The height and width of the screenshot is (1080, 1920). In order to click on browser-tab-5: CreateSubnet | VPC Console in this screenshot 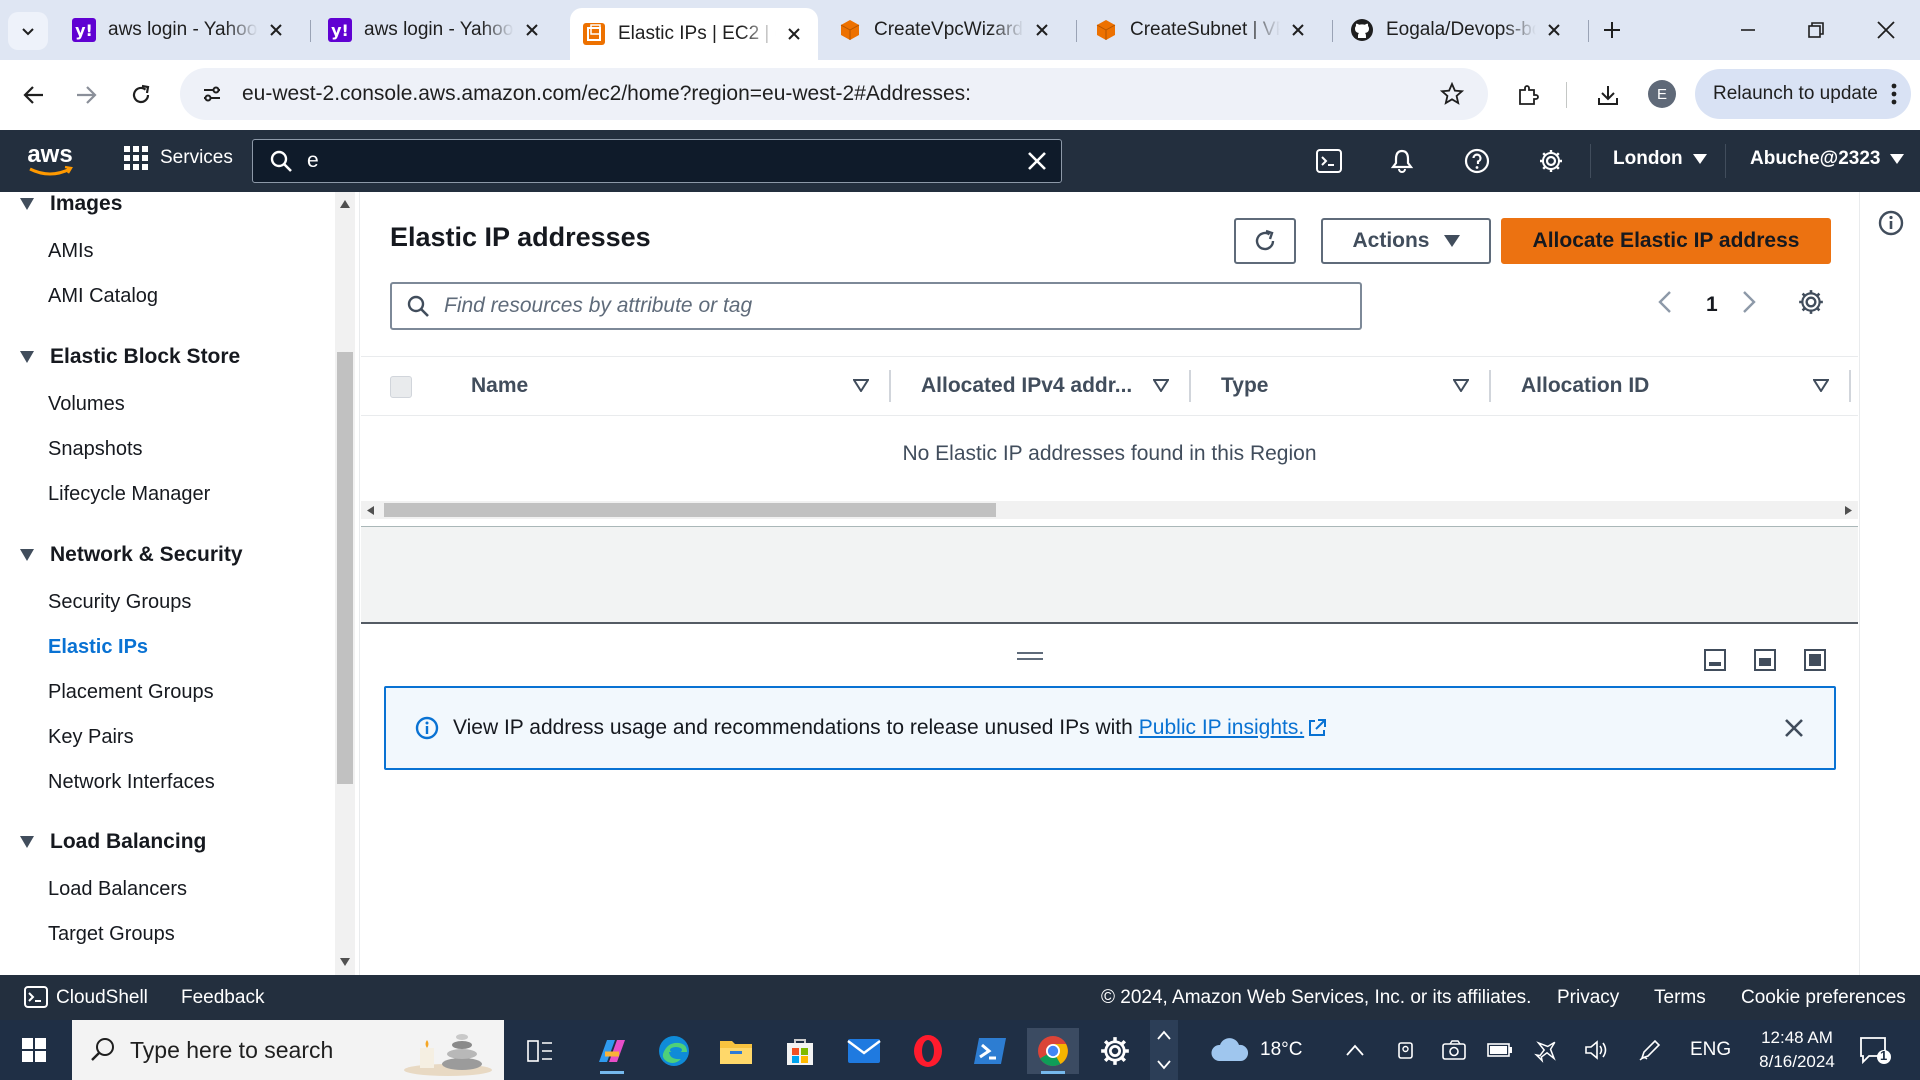, I will do `click(1202, 30)`.